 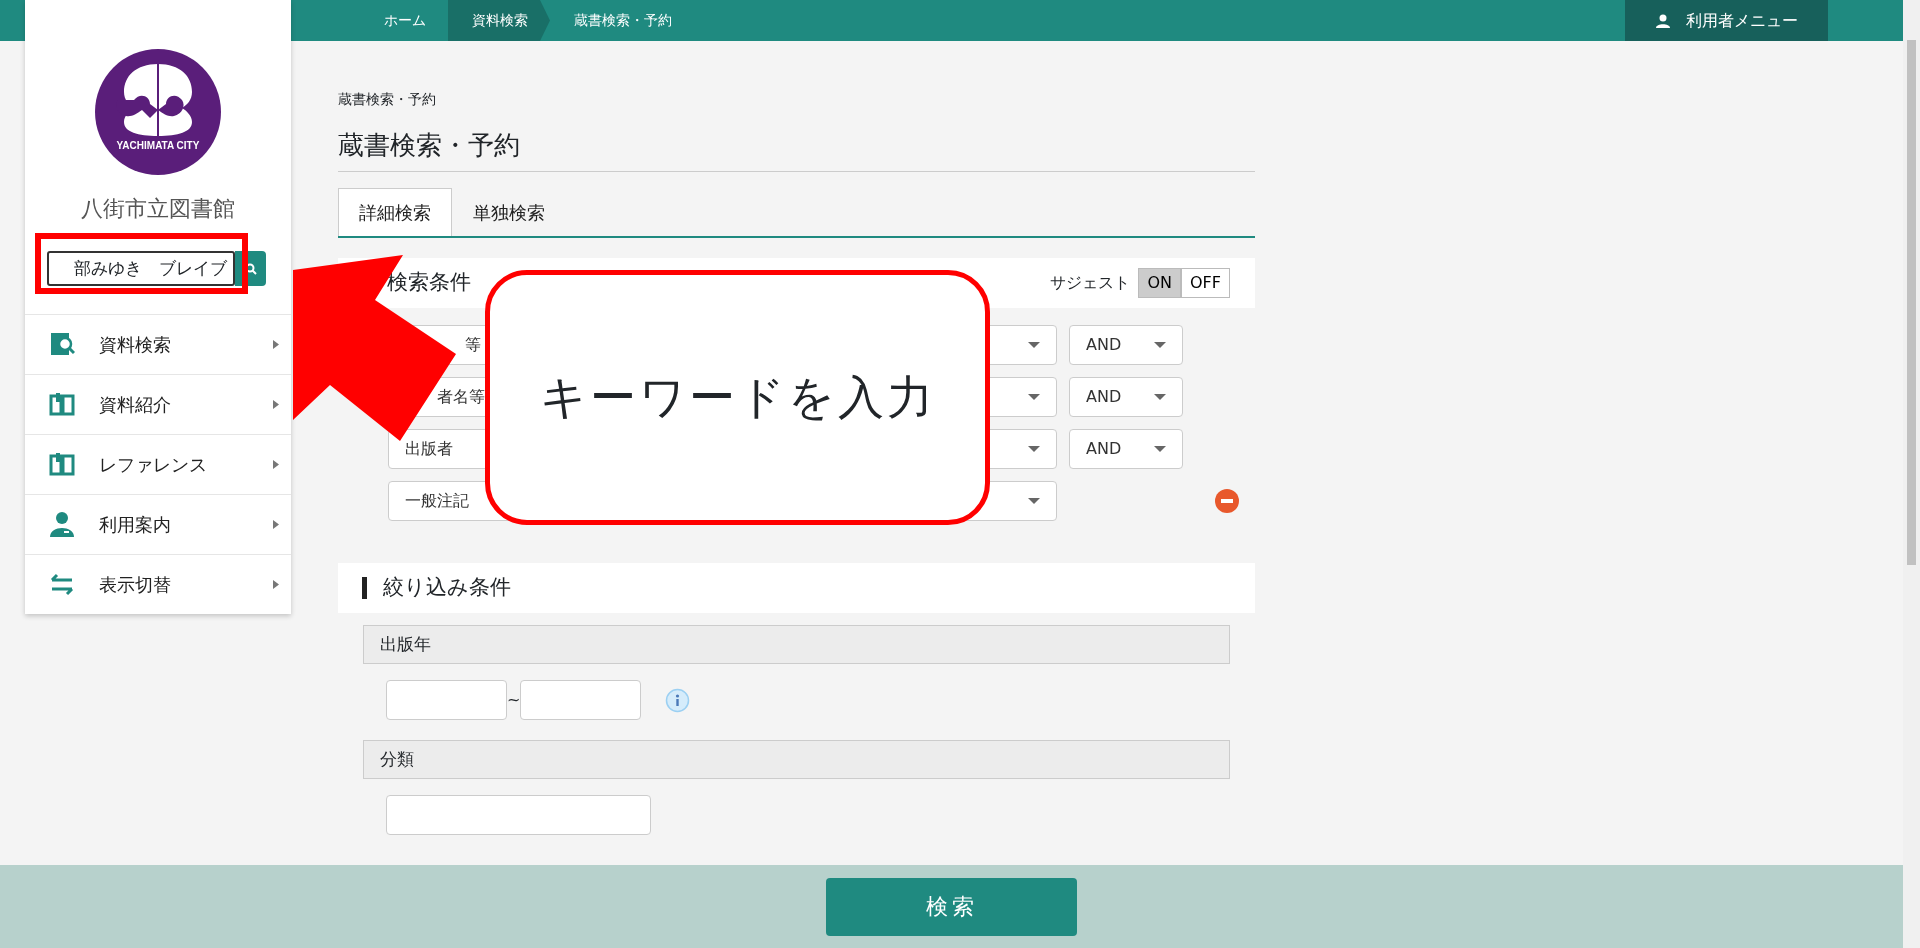 What do you see at coordinates (796, 759) in the screenshot?
I see `filter-header: 分類` at bounding box center [796, 759].